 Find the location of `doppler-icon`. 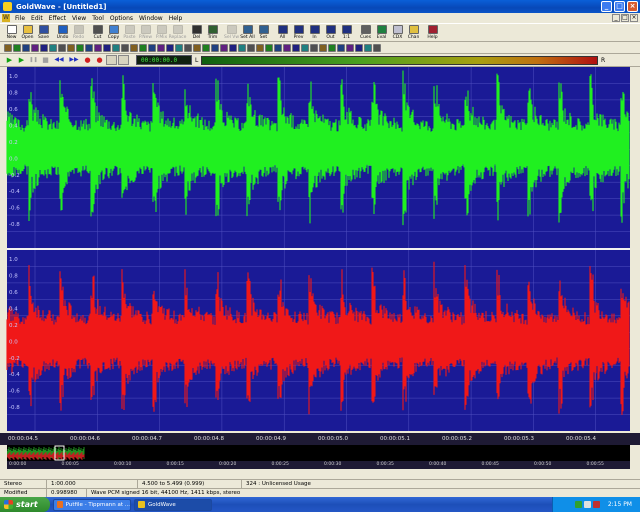

doppler-icon is located at coordinates (242, 47).